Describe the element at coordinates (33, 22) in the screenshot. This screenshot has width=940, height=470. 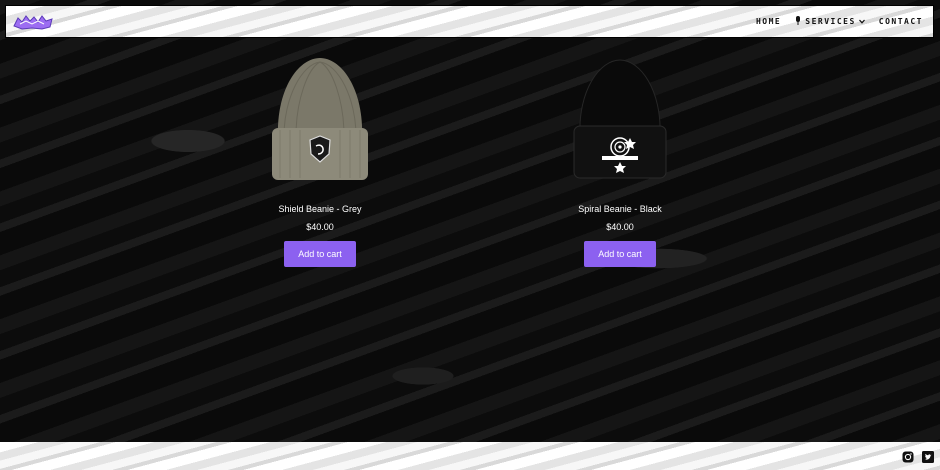
I see `brand-logo` at that location.